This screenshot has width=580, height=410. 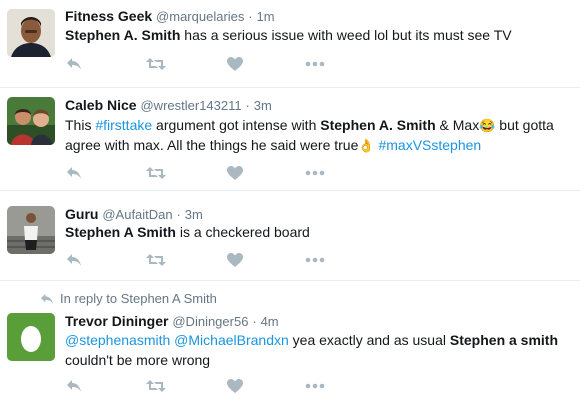 I want to click on tweet-header: Trevor Dininger @Dininger56 · 4m, so click(x=172, y=321).